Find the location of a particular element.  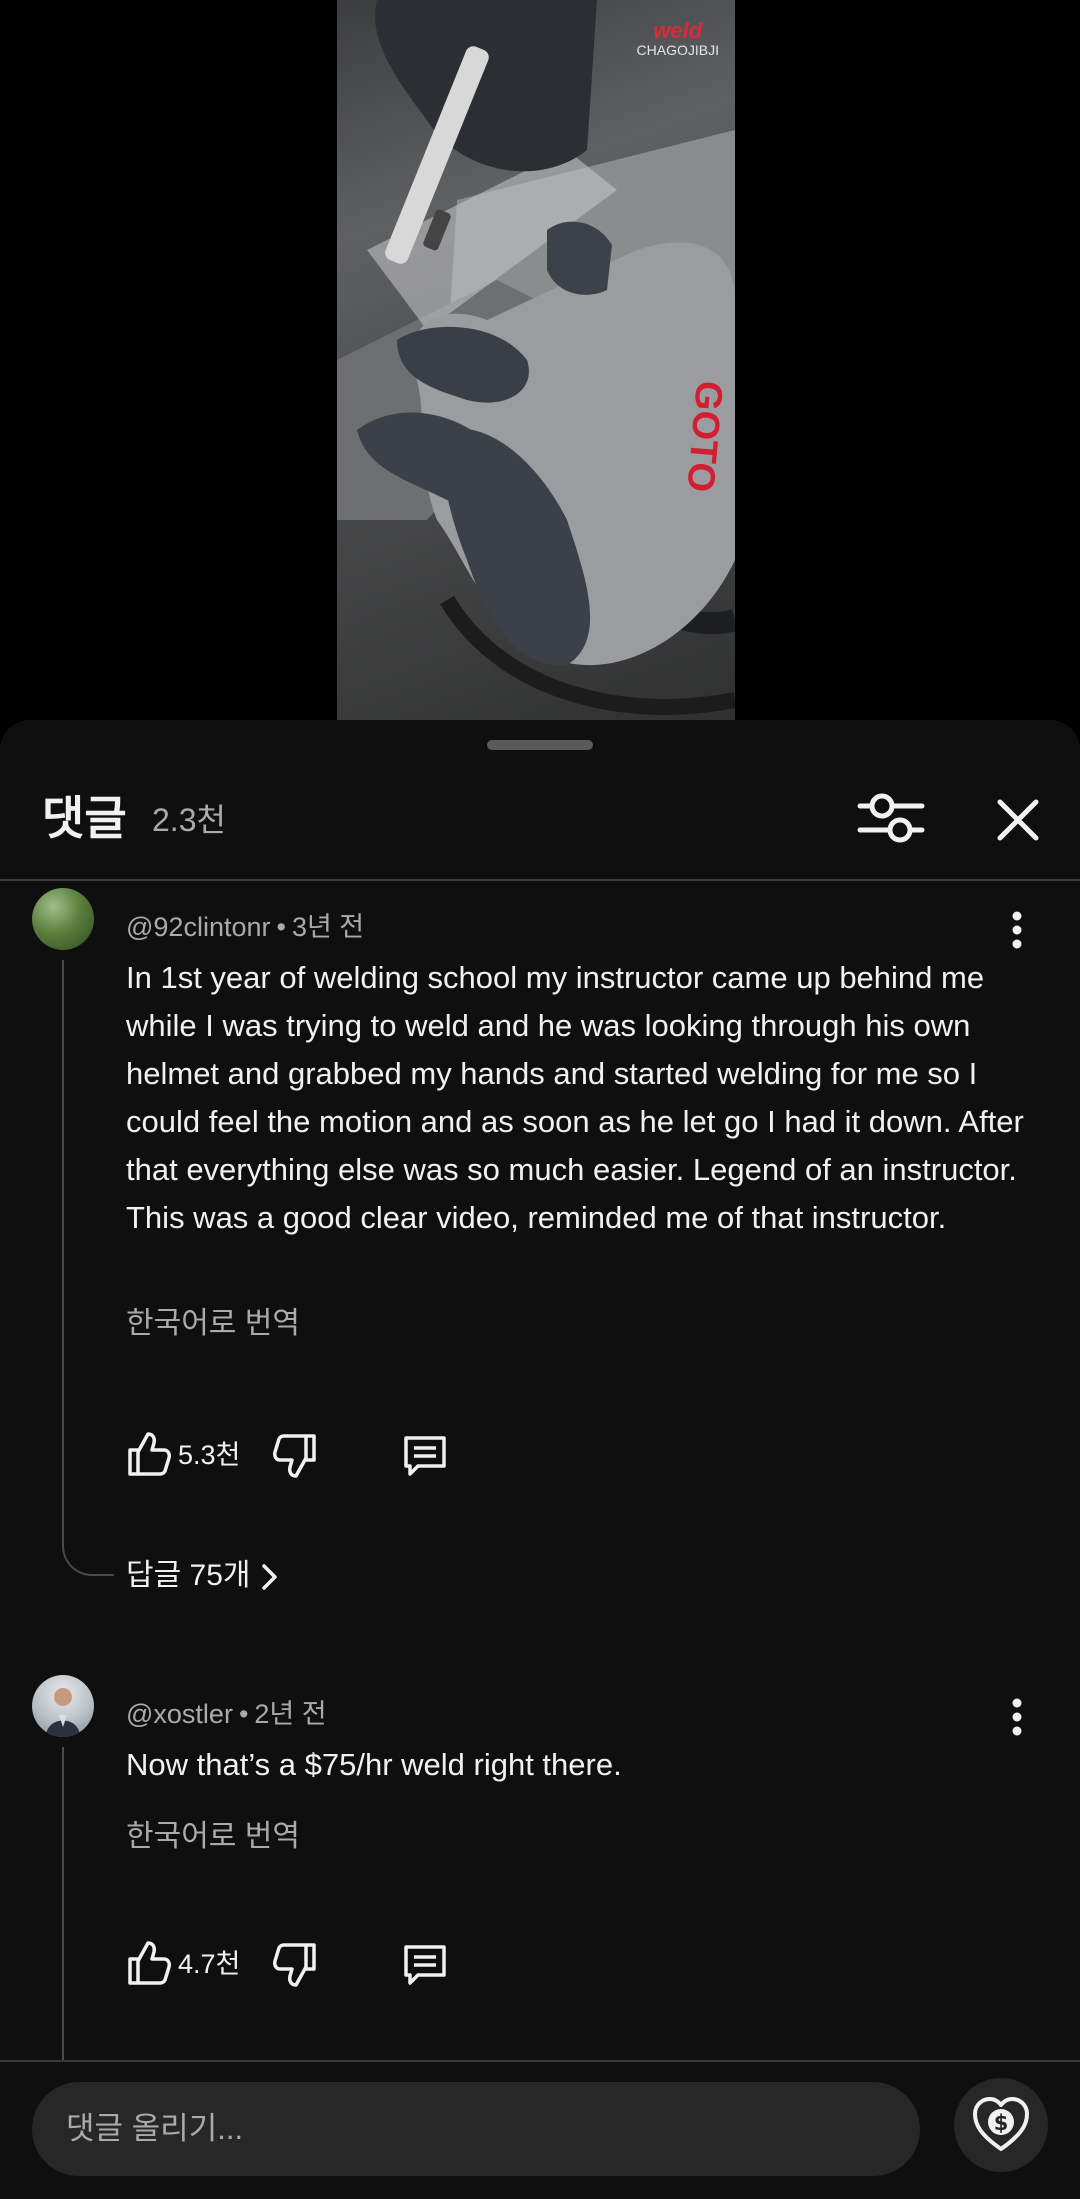

super-thanks-heart-dollar-icon: $ is located at coordinates (1001, 2124).